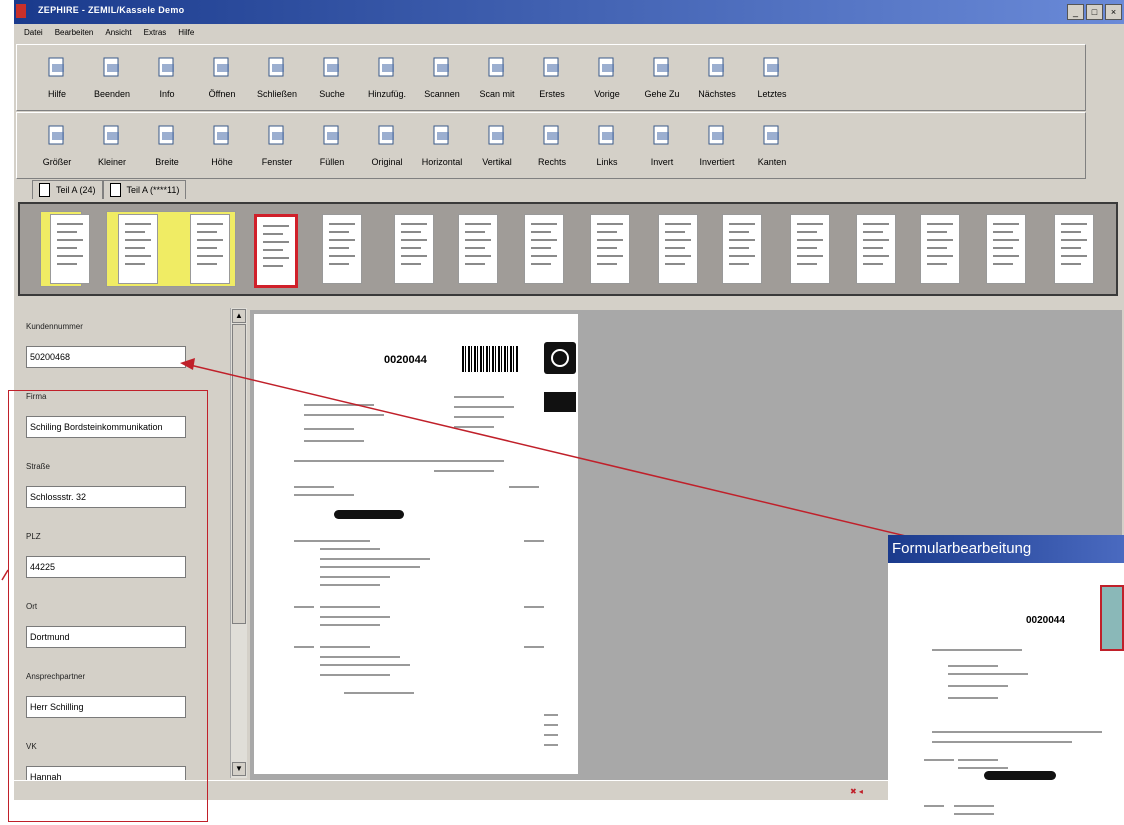 Image resolution: width=1124 pixels, height=825 pixels. I want to click on inset-panel: Formularbearbeitung 0020044, so click(1006, 680).